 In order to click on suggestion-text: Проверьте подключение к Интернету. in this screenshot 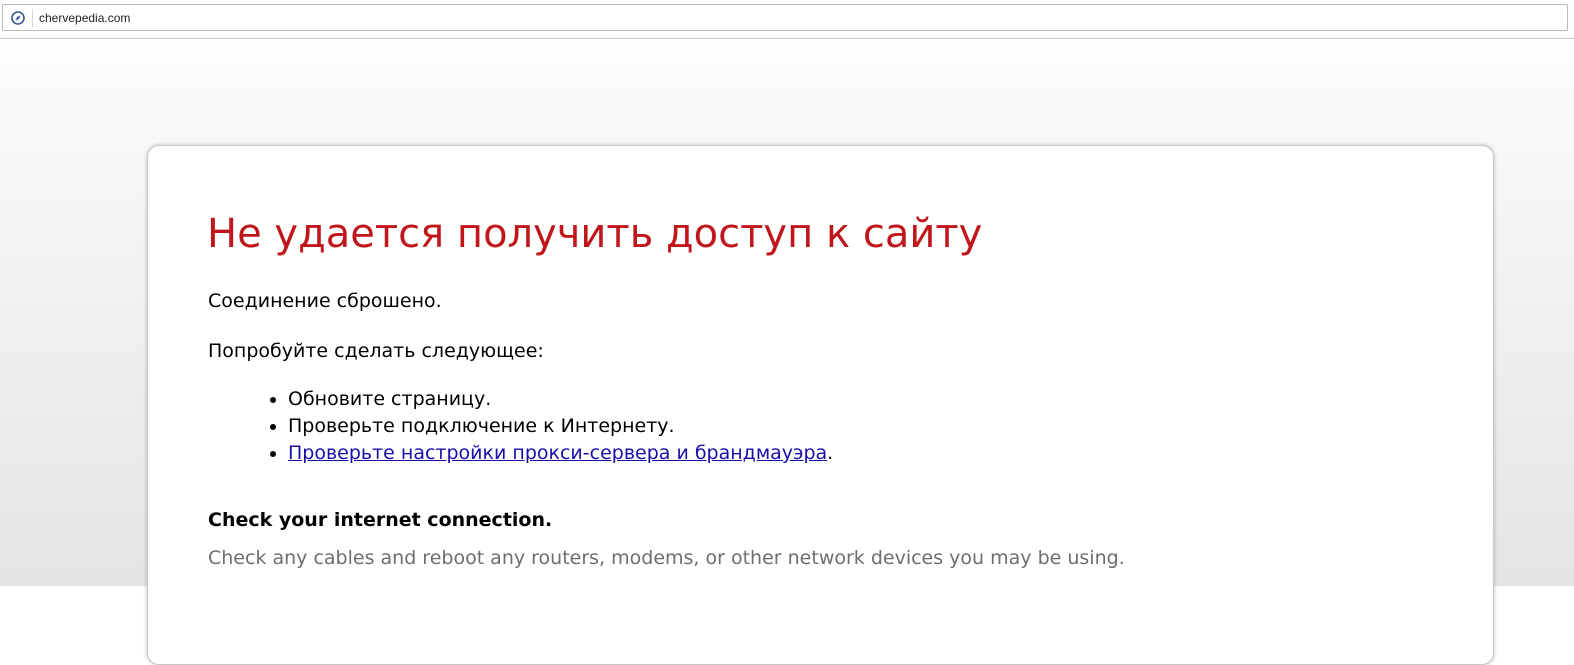, I will do `click(481, 426)`.